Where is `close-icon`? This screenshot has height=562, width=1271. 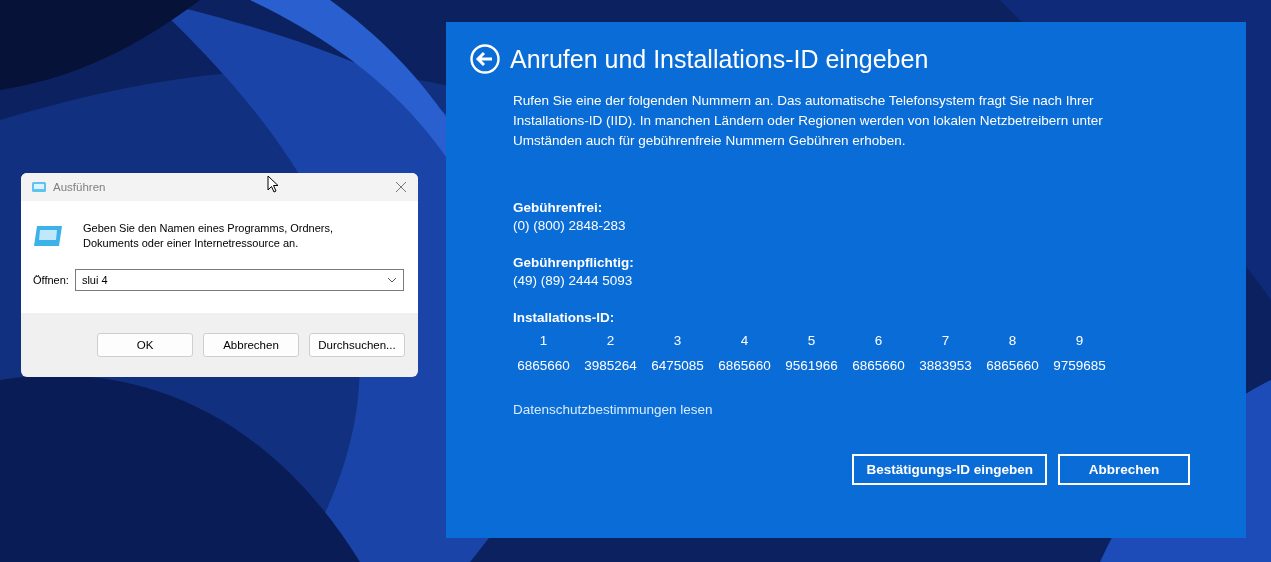
close-icon is located at coordinates (401, 187).